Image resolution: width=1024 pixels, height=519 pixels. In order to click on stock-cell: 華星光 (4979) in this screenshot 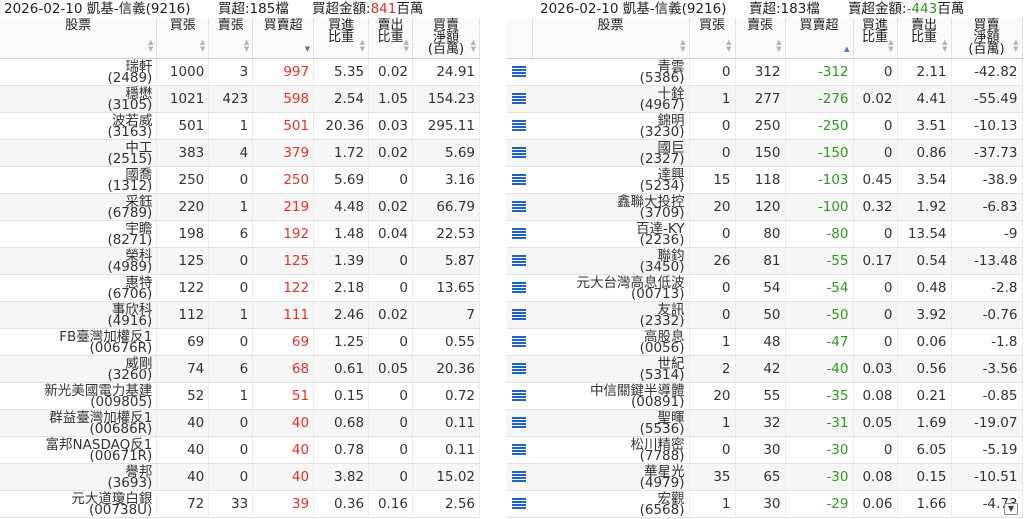, I will do `click(611, 477)`.